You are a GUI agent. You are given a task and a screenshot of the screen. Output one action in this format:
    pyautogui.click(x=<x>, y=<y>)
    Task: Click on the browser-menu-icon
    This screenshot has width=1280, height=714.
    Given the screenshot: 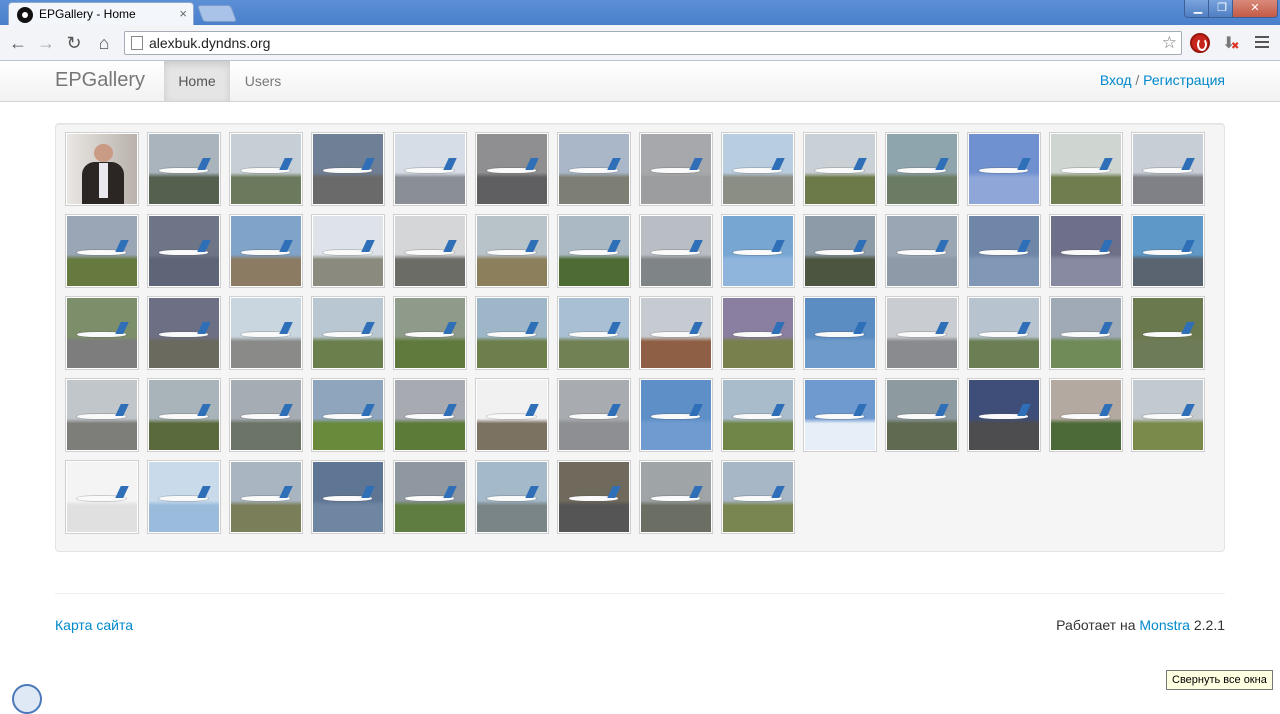 What is the action you would take?
    pyautogui.click(x=1262, y=43)
    